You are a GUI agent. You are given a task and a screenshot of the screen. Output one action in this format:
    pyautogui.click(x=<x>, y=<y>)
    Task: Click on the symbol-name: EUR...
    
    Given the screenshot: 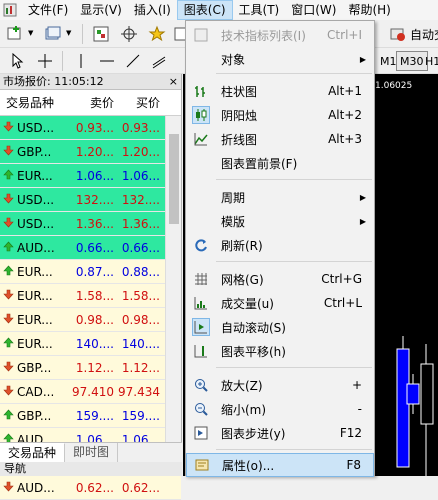 What is the action you would take?
    pyautogui.click(x=35, y=175)
    